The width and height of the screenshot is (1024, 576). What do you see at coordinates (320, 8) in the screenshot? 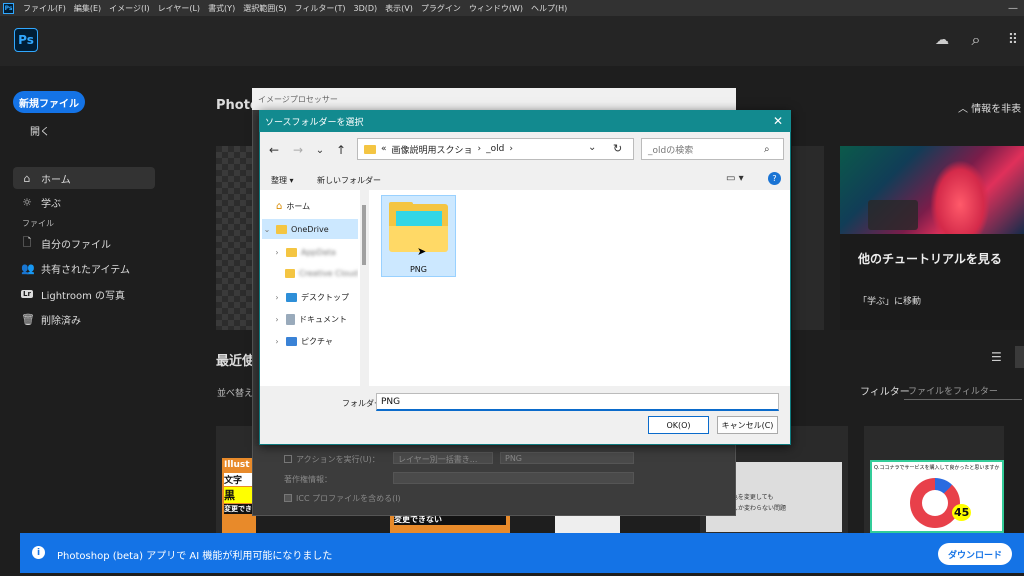
I see `menu-filter: フィルター(T)` at bounding box center [320, 8].